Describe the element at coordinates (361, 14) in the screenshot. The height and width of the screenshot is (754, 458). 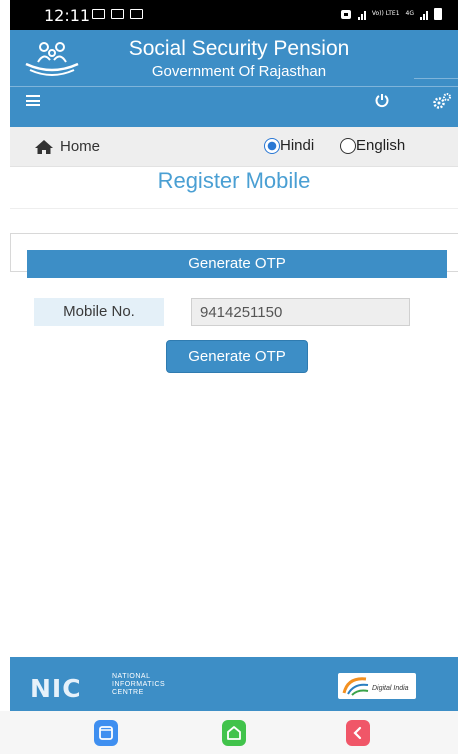
I see `signal-bars-1-icon` at that location.